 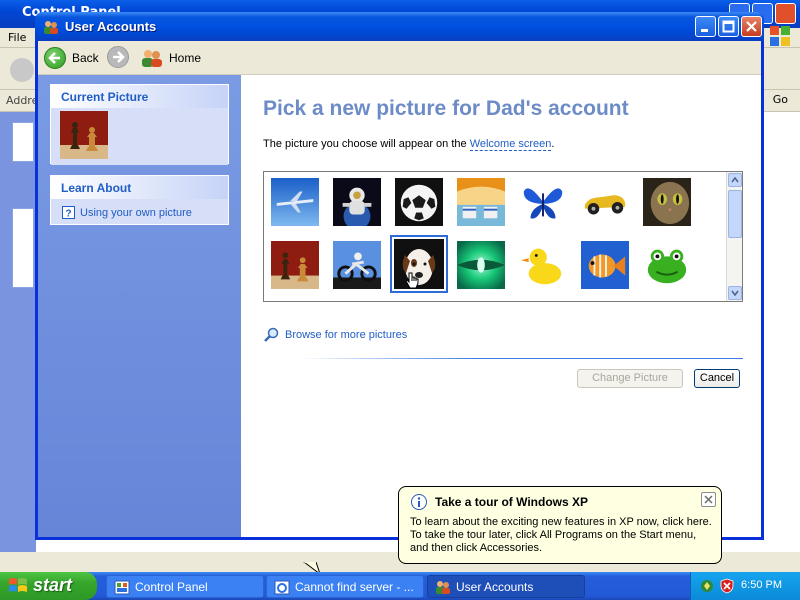 I want to click on picture-rubber-duck, so click(x=543, y=265).